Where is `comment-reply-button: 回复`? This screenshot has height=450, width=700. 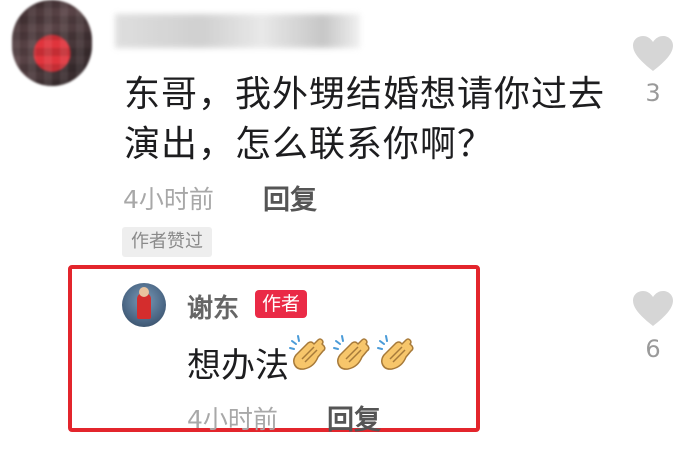
comment-reply-button: 回复 is located at coordinates (290, 197).